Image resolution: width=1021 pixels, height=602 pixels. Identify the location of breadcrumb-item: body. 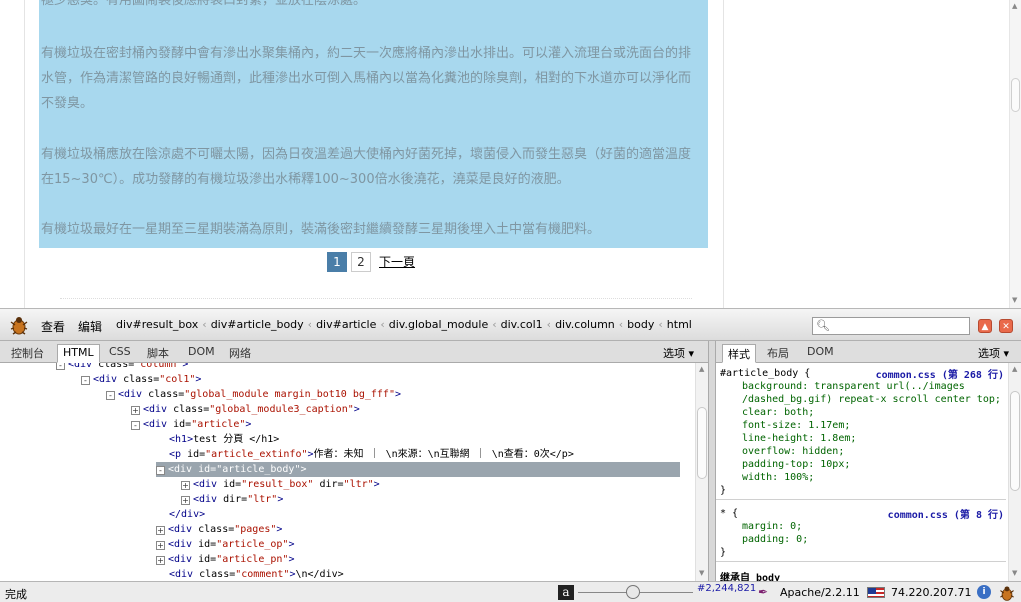
(640, 324).